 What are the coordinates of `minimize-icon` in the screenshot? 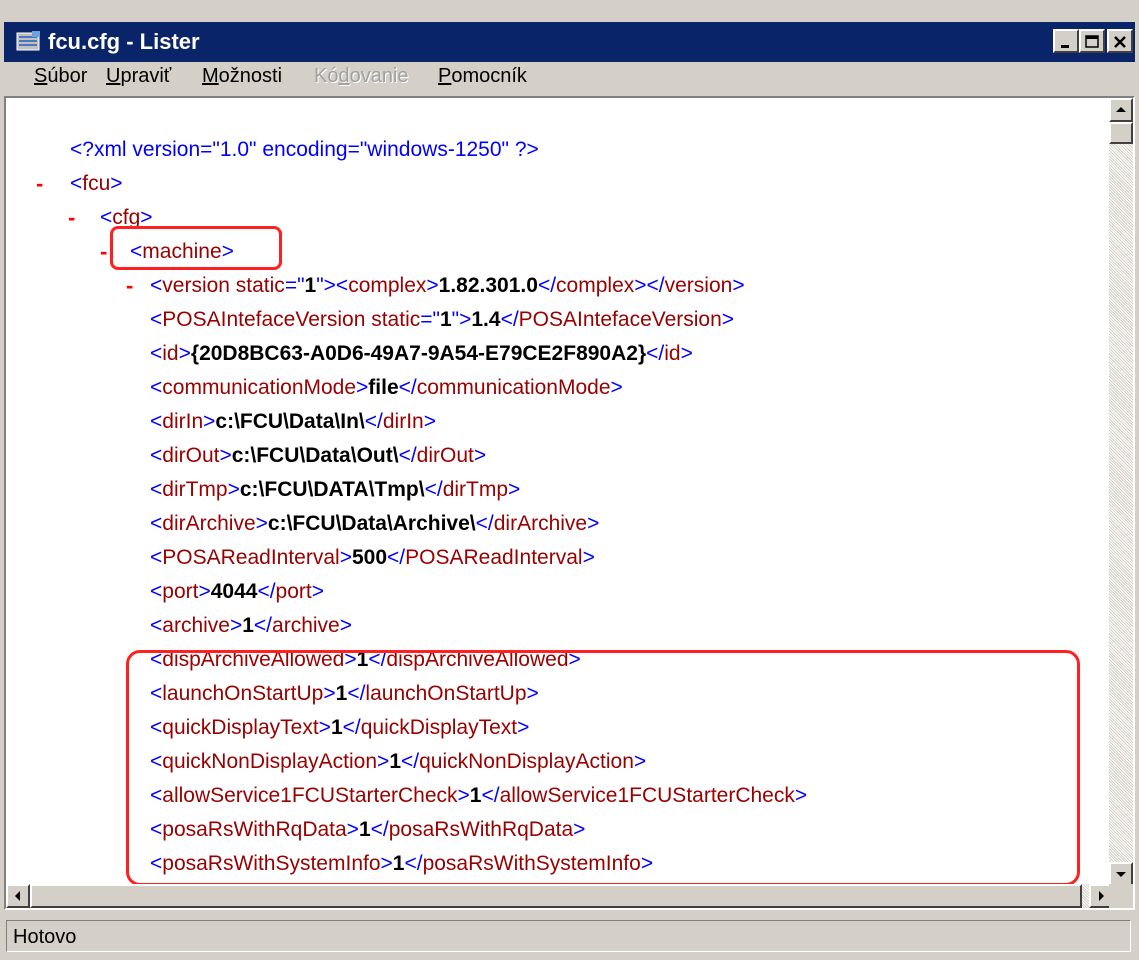 It's located at (1065, 46).